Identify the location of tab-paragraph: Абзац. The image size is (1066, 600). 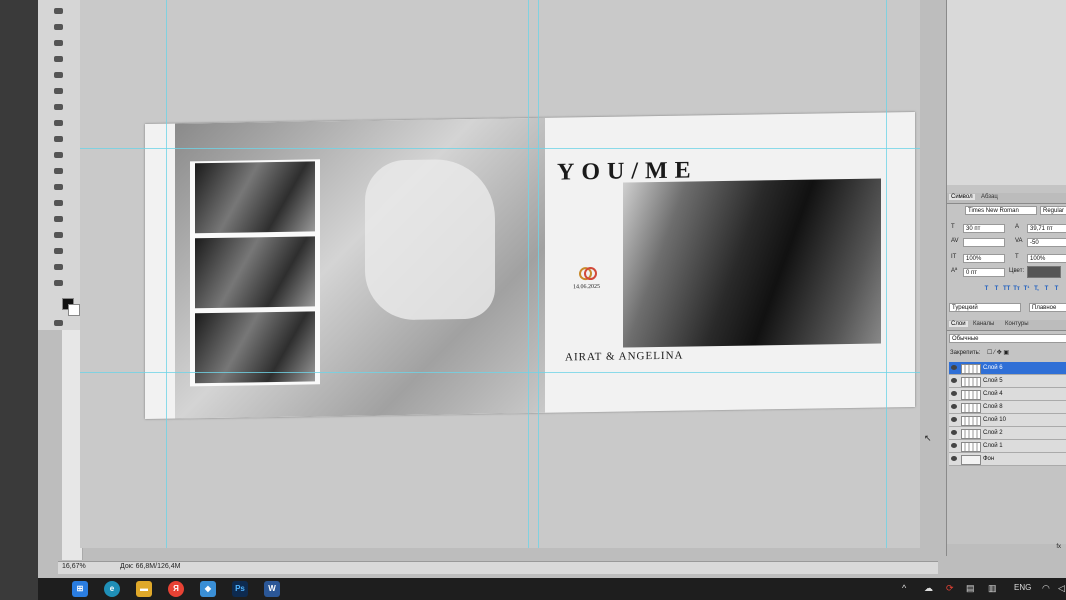
(989, 197).